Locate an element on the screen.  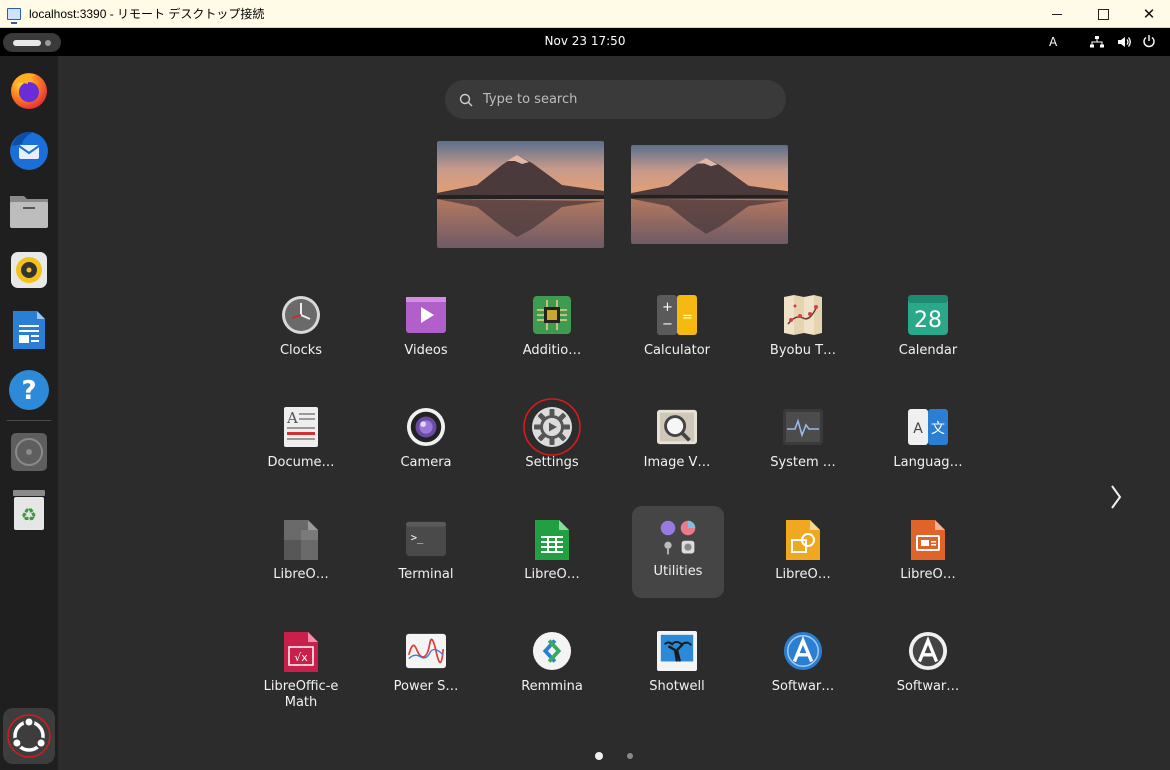
dock-help: ? is located at coordinates (29, 390).